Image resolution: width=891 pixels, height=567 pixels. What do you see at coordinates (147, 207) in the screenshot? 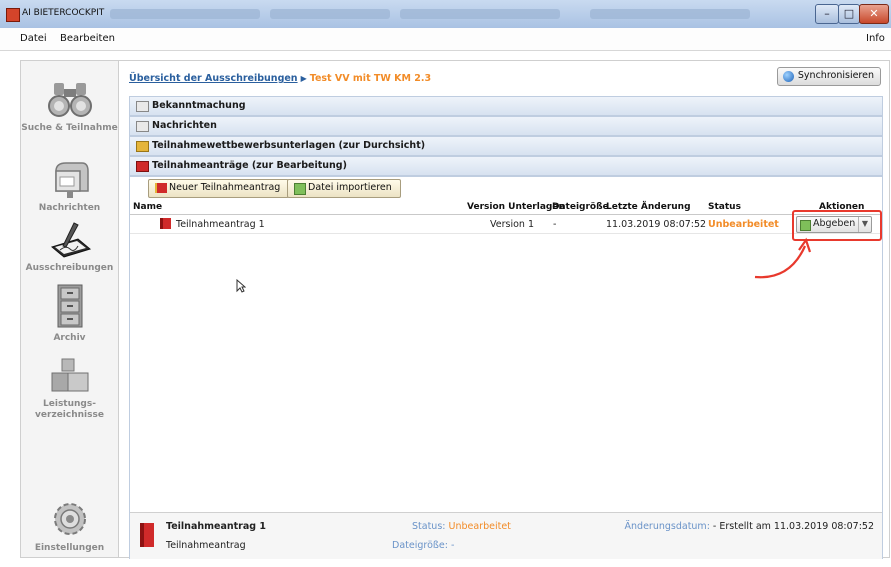
I see `column-header-name: Name` at bounding box center [147, 207].